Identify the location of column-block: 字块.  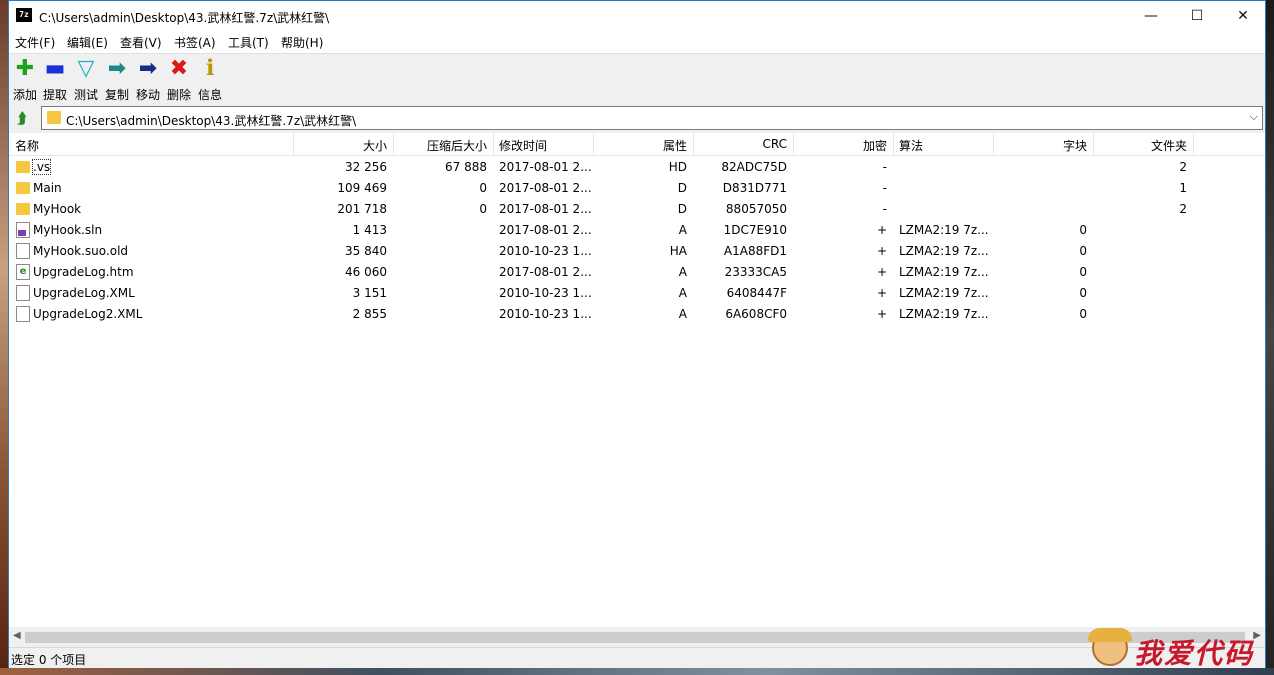
(1043, 145).